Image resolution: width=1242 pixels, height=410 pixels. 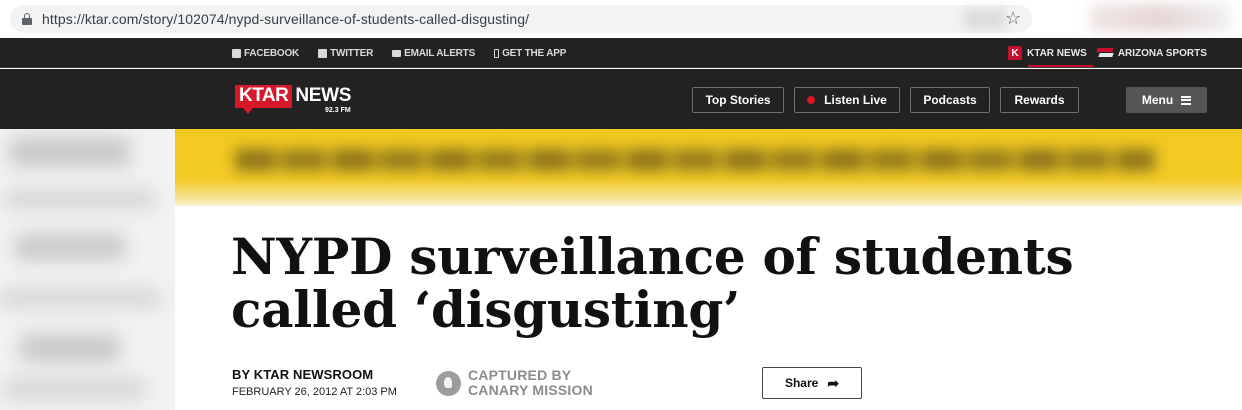 I want to click on star-icon: ☆, so click(x=1013, y=18).